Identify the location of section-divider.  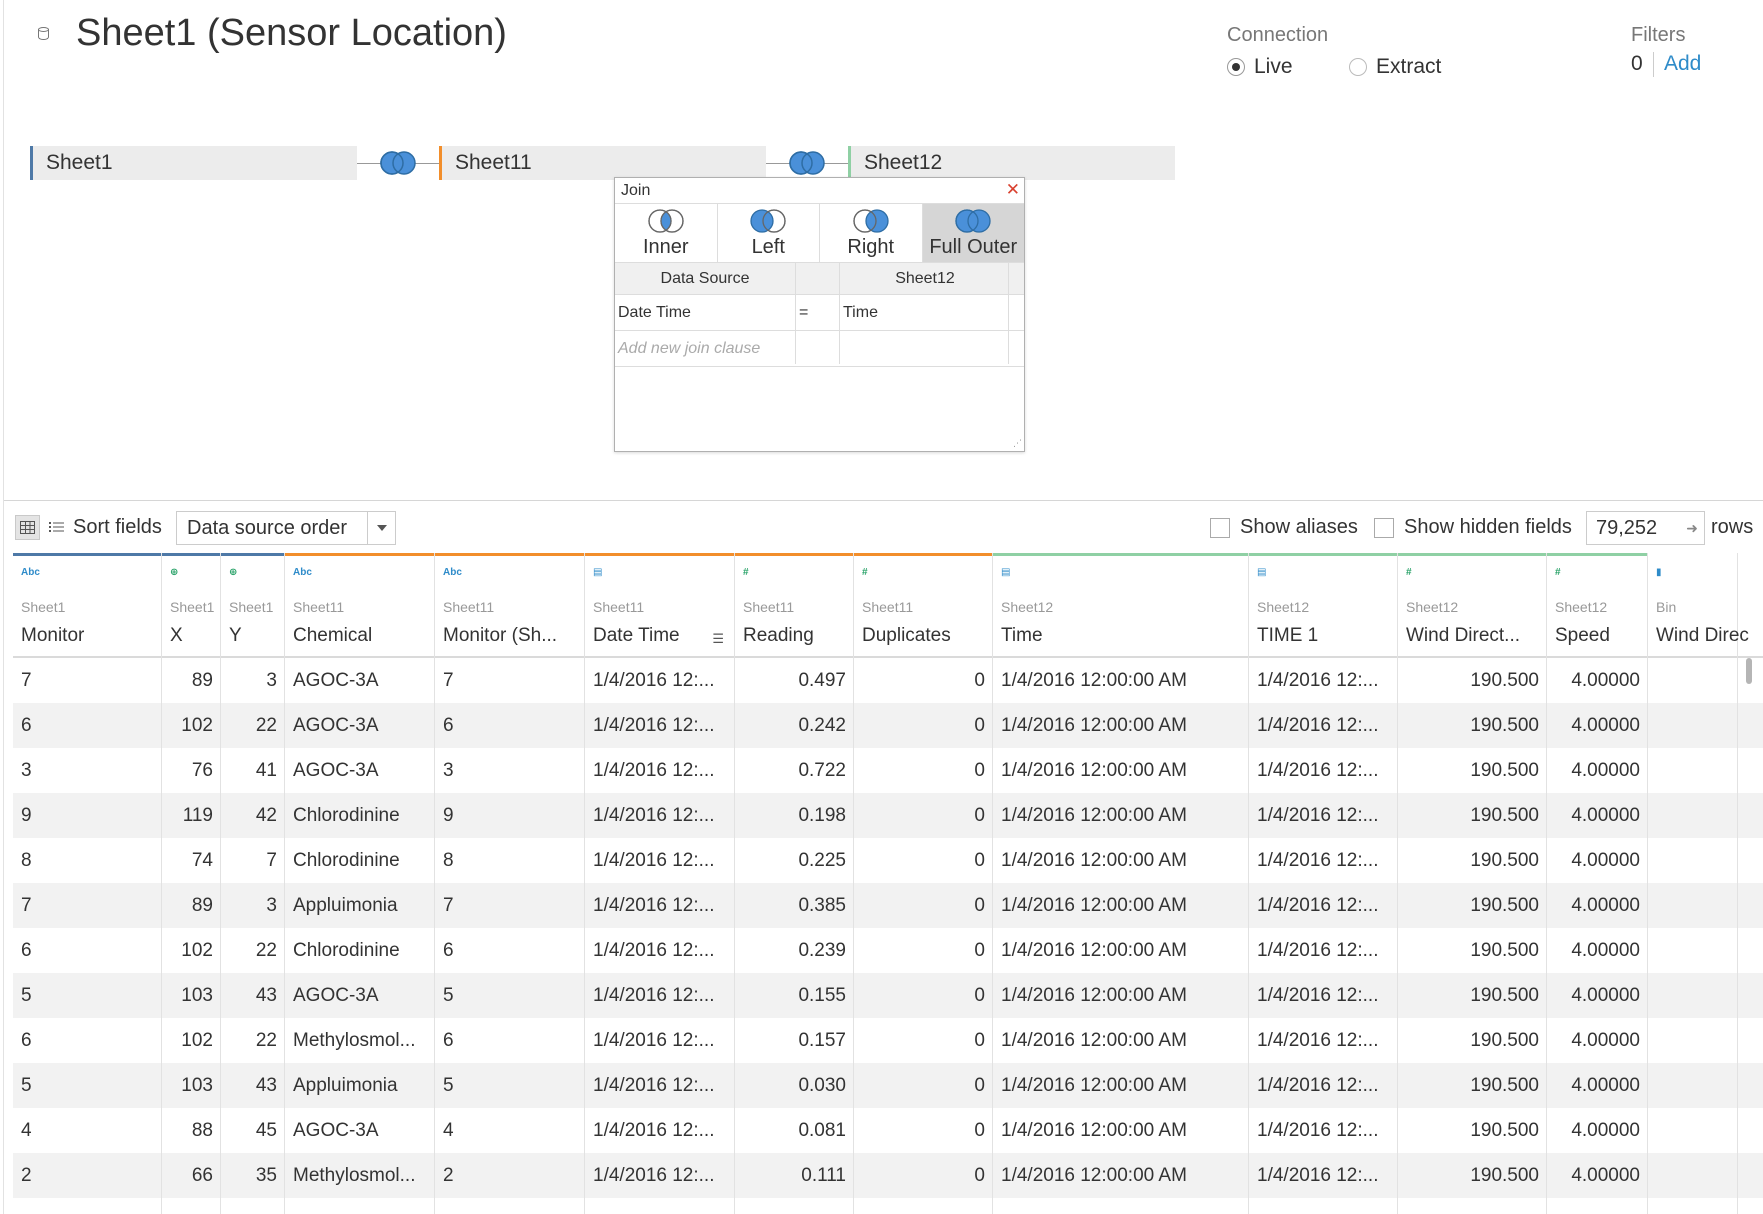
(883, 500).